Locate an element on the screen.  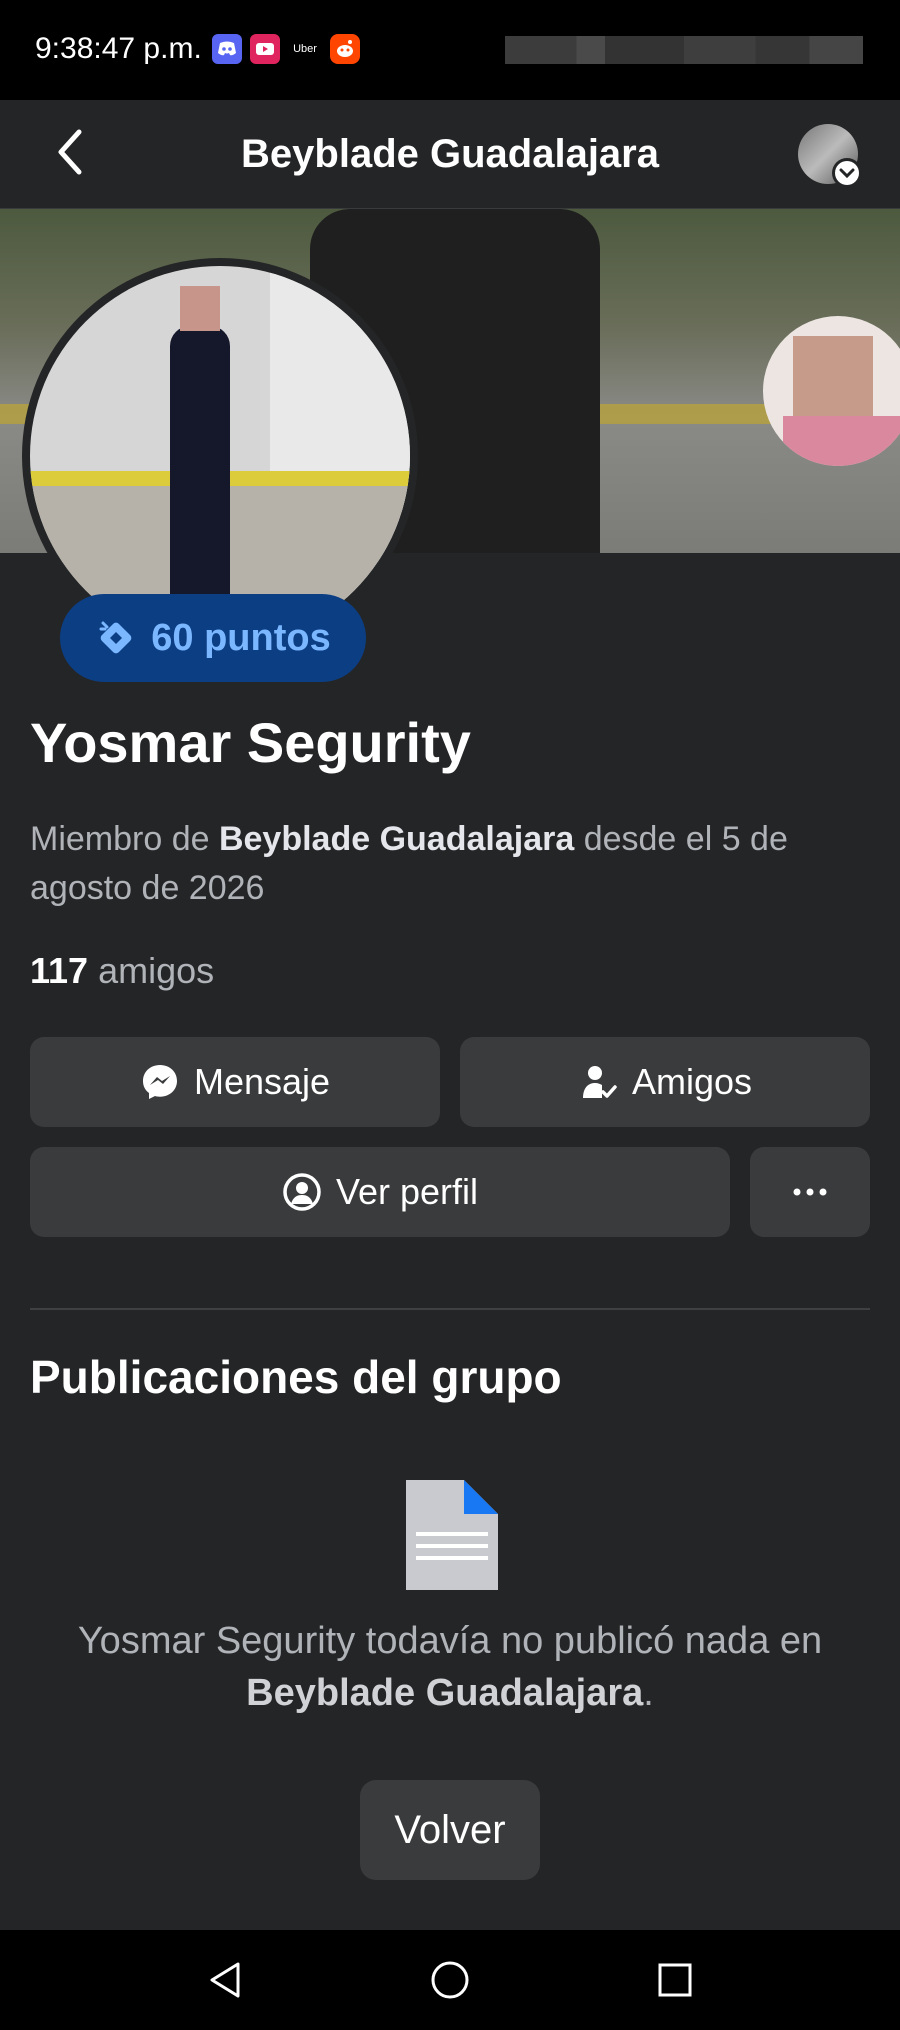
section-title: Publicaciones del grupo is located at coordinates (296, 1377).